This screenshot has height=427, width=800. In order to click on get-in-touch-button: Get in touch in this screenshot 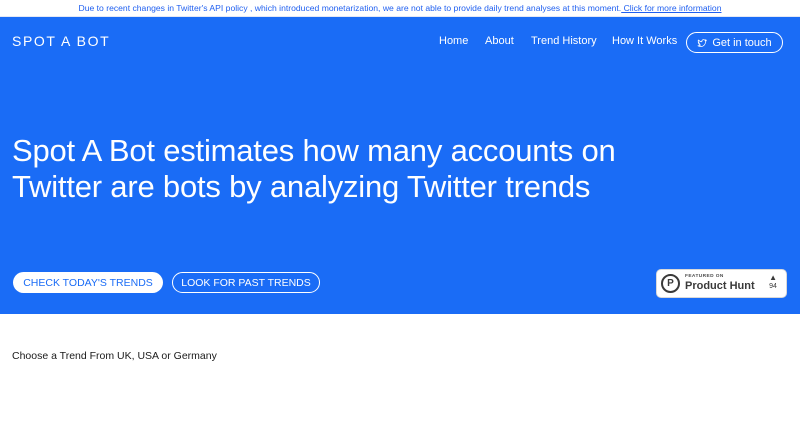, I will do `click(734, 42)`.